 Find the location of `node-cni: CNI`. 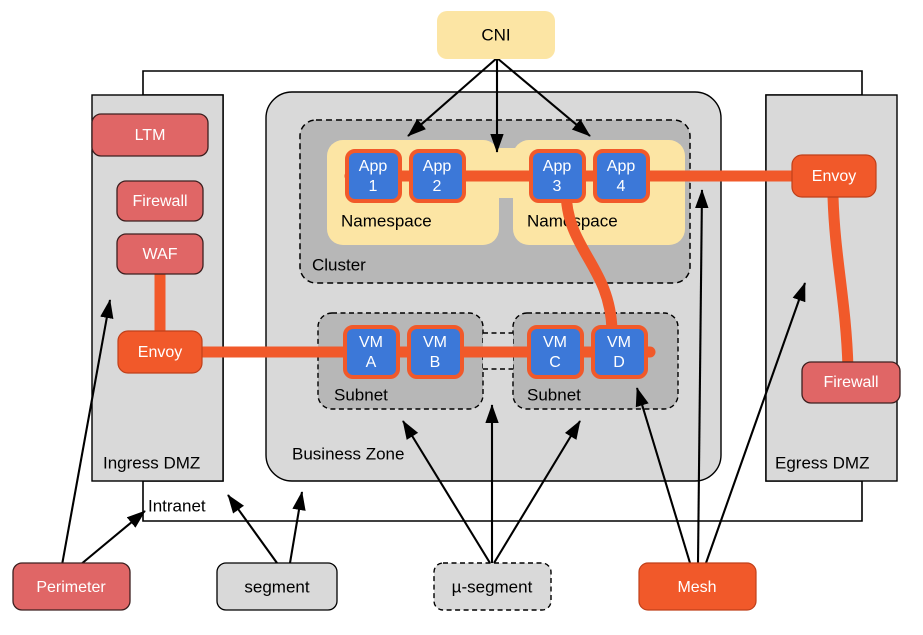

node-cni: CNI is located at coordinates (496, 35).